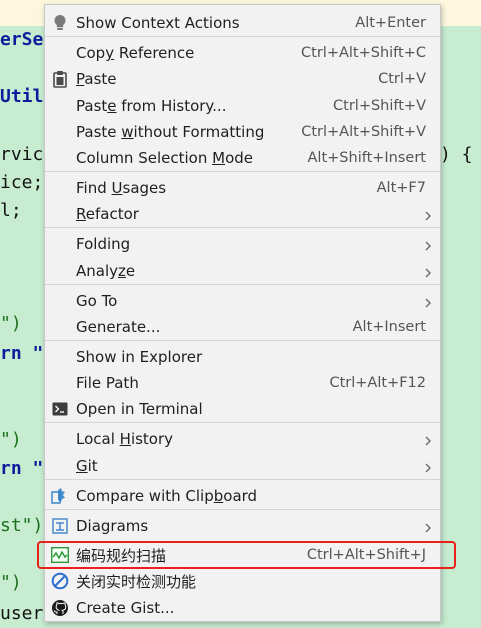 Image resolution: width=481 pixels, height=628 pixels. I want to click on menu-item-open-in-terminal: Open in Terminal, so click(242, 409).